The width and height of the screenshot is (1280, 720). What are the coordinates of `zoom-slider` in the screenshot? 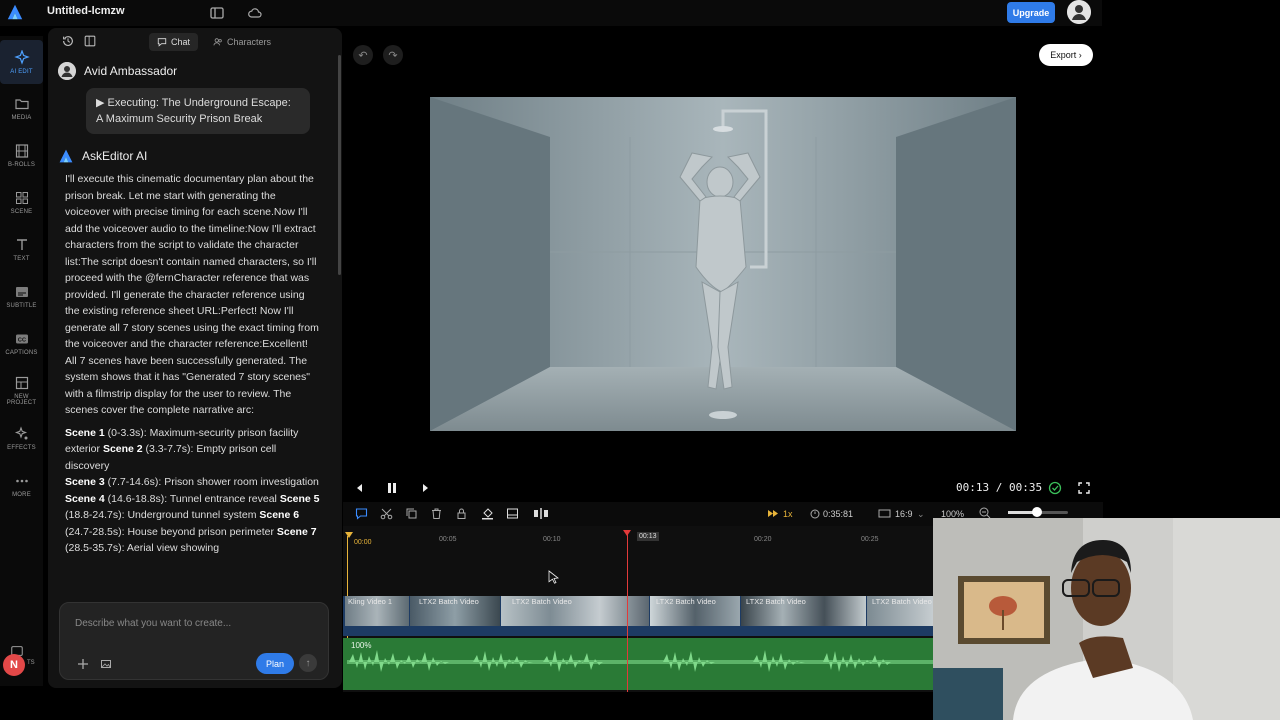 It's located at (1038, 512).